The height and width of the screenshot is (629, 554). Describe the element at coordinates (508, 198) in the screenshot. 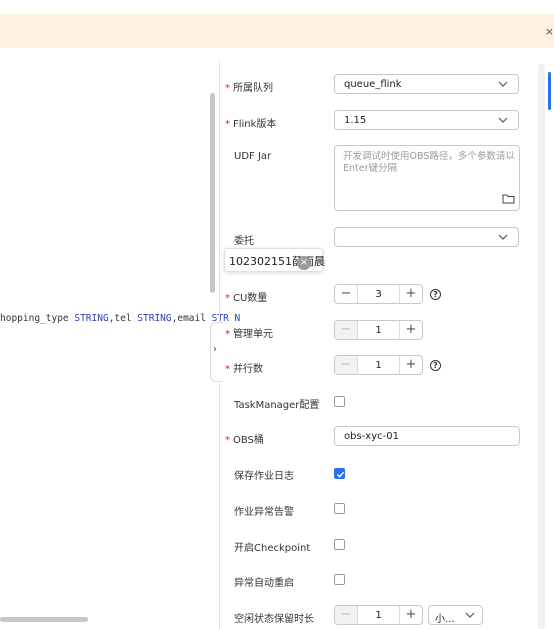

I see `folder-icon` at that location.